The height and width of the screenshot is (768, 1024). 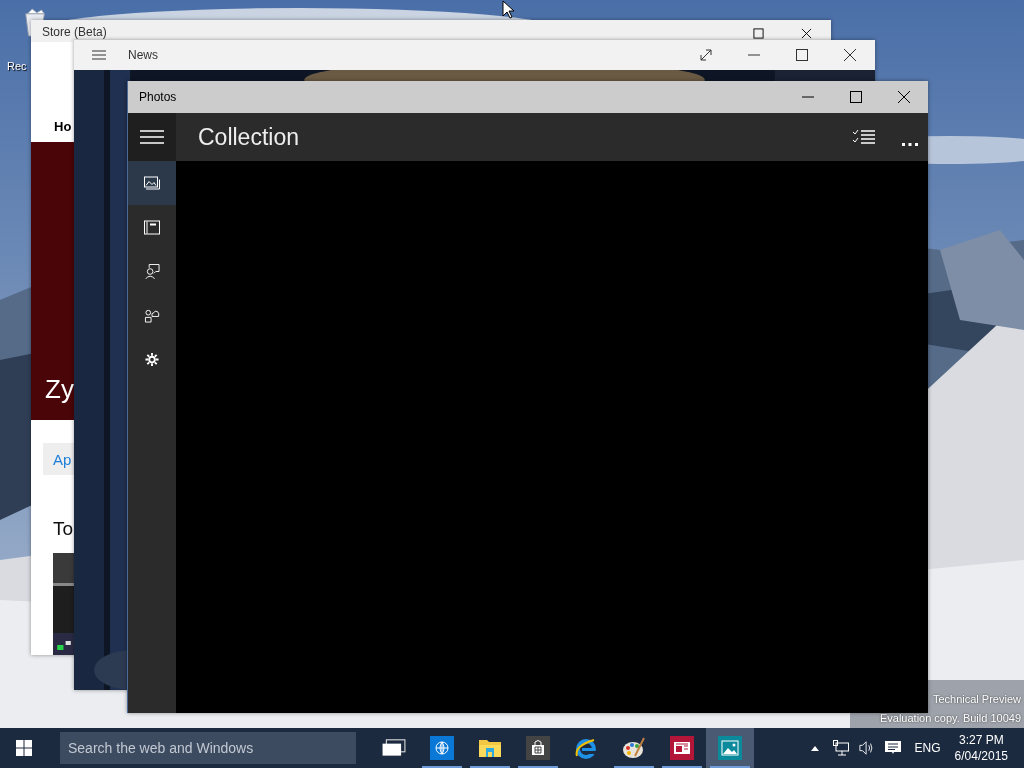 What do you see at coordinates (892, 748) in the screenshot?
I see `message-icon` at bounding box center [892, 748].